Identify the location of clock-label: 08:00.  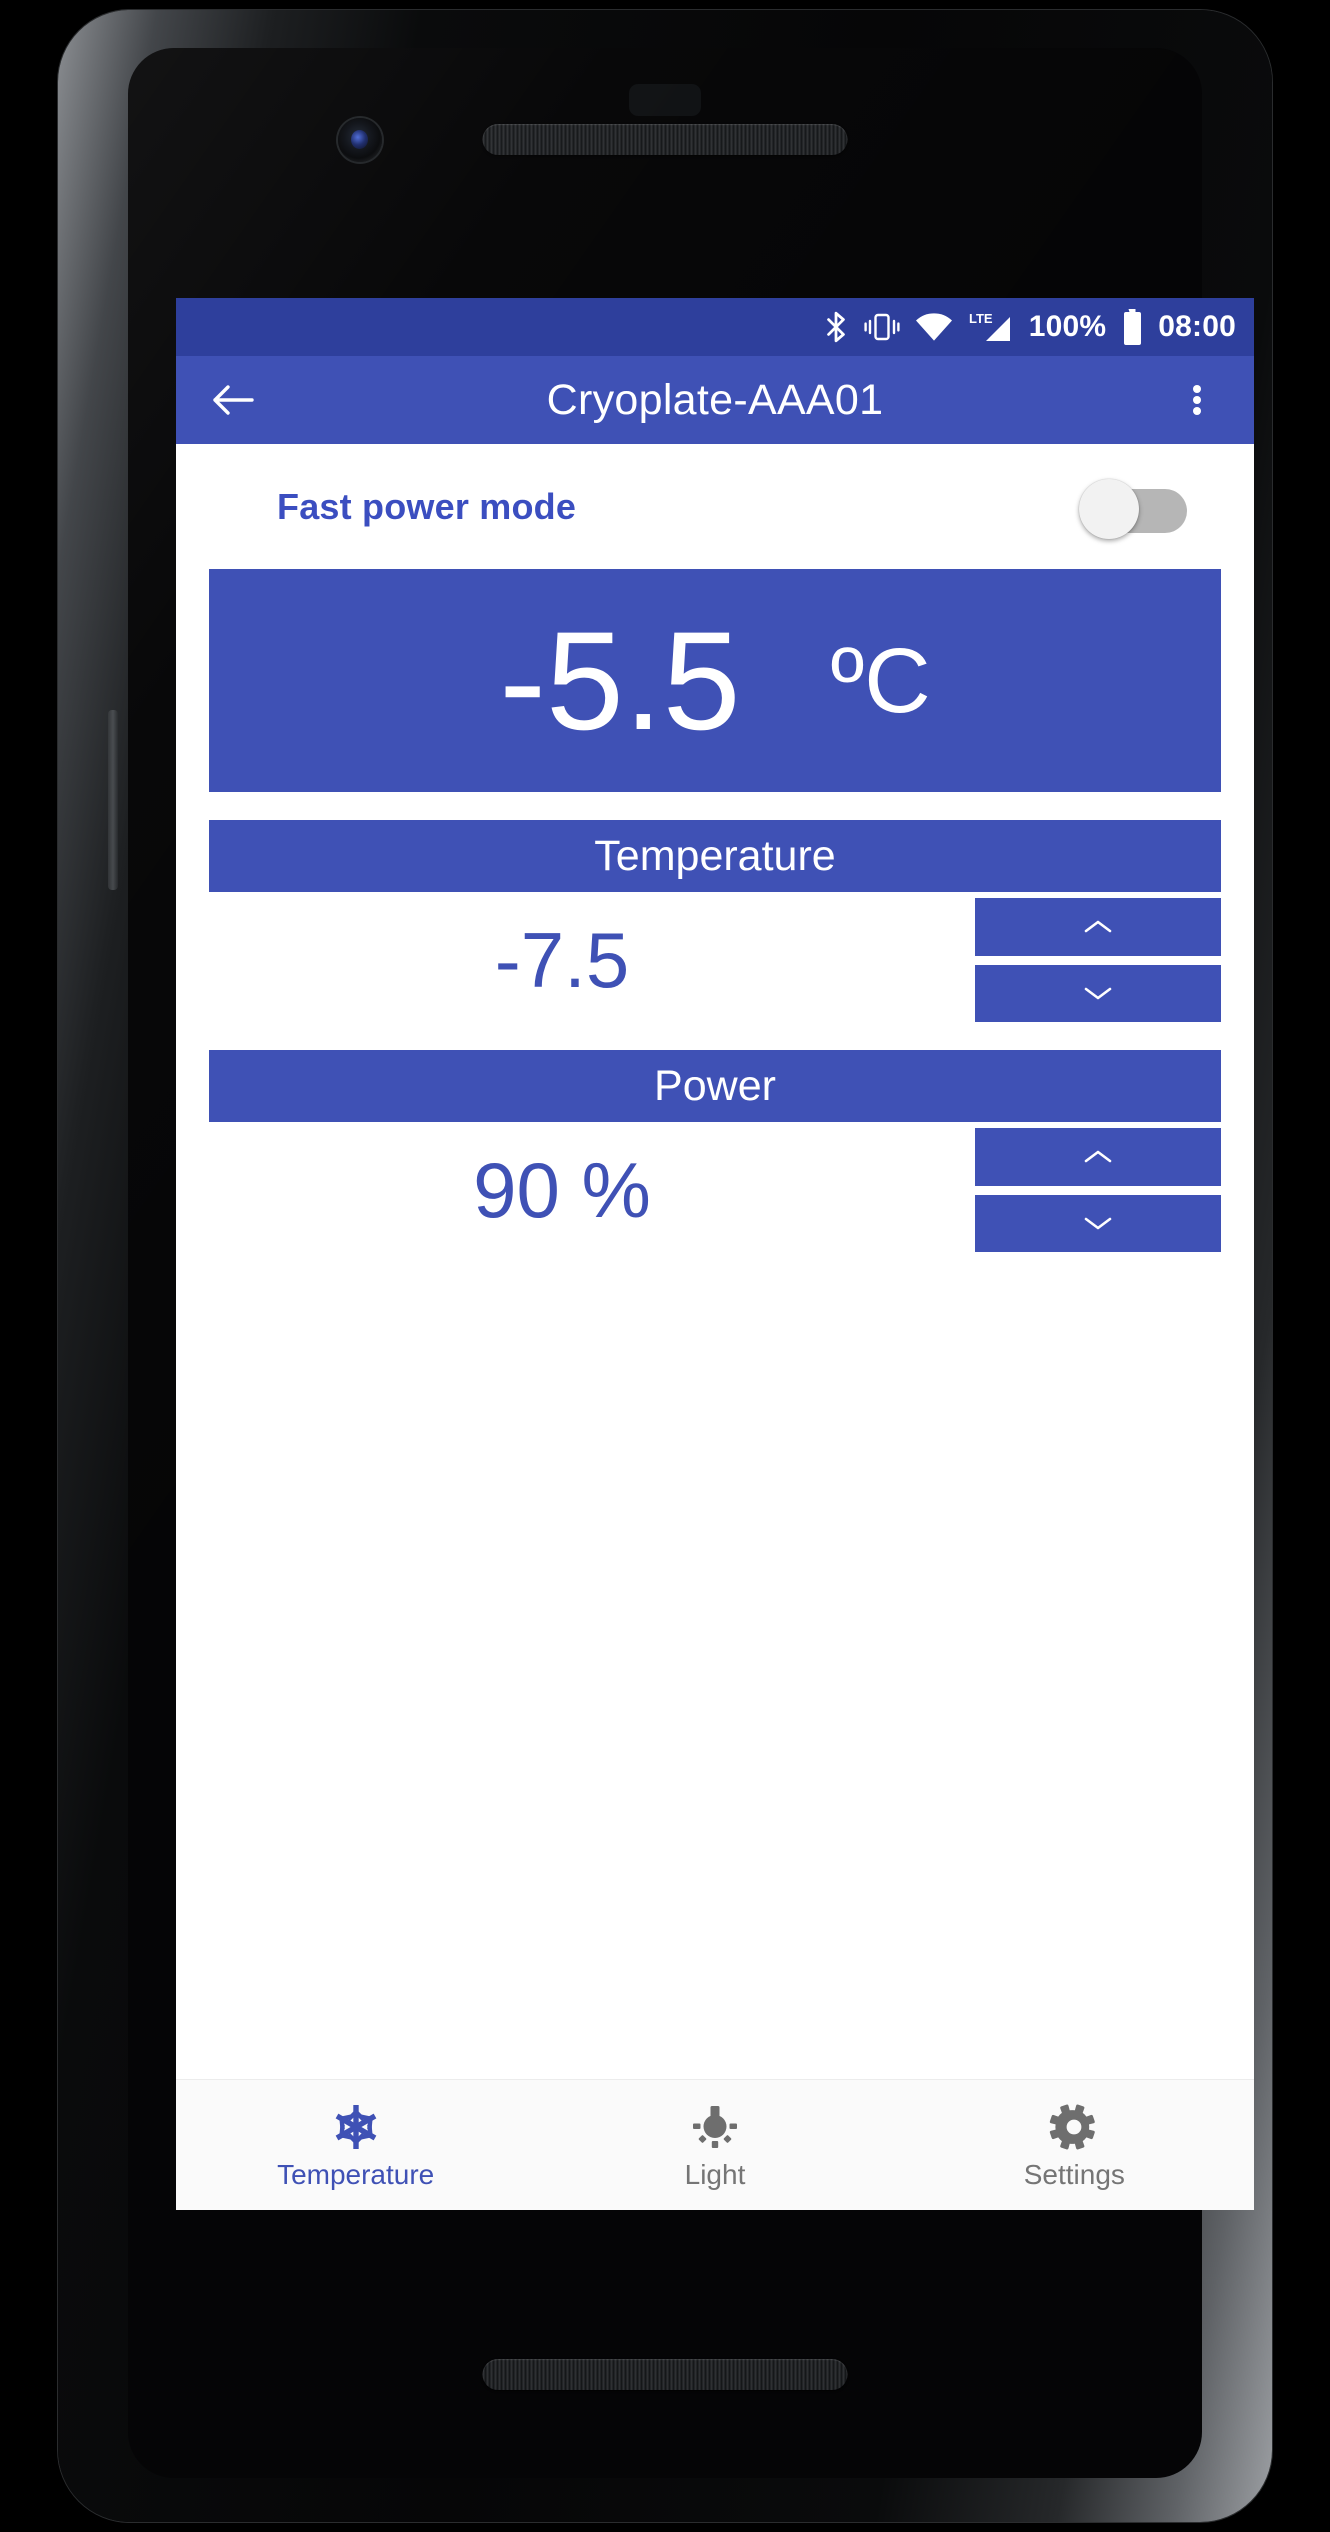
(1197, 326).